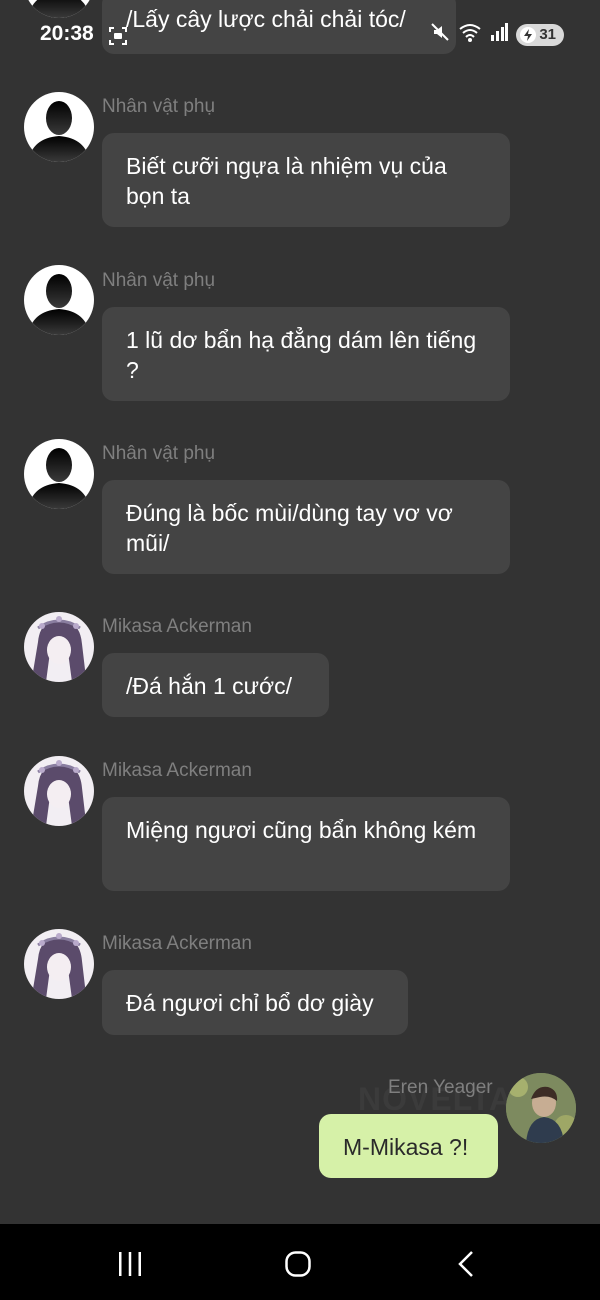 The height and width of the screenshot is (1300, 600). I want to click on message-bubble: /Đá hắn 1 cước/, so click(215, 685).